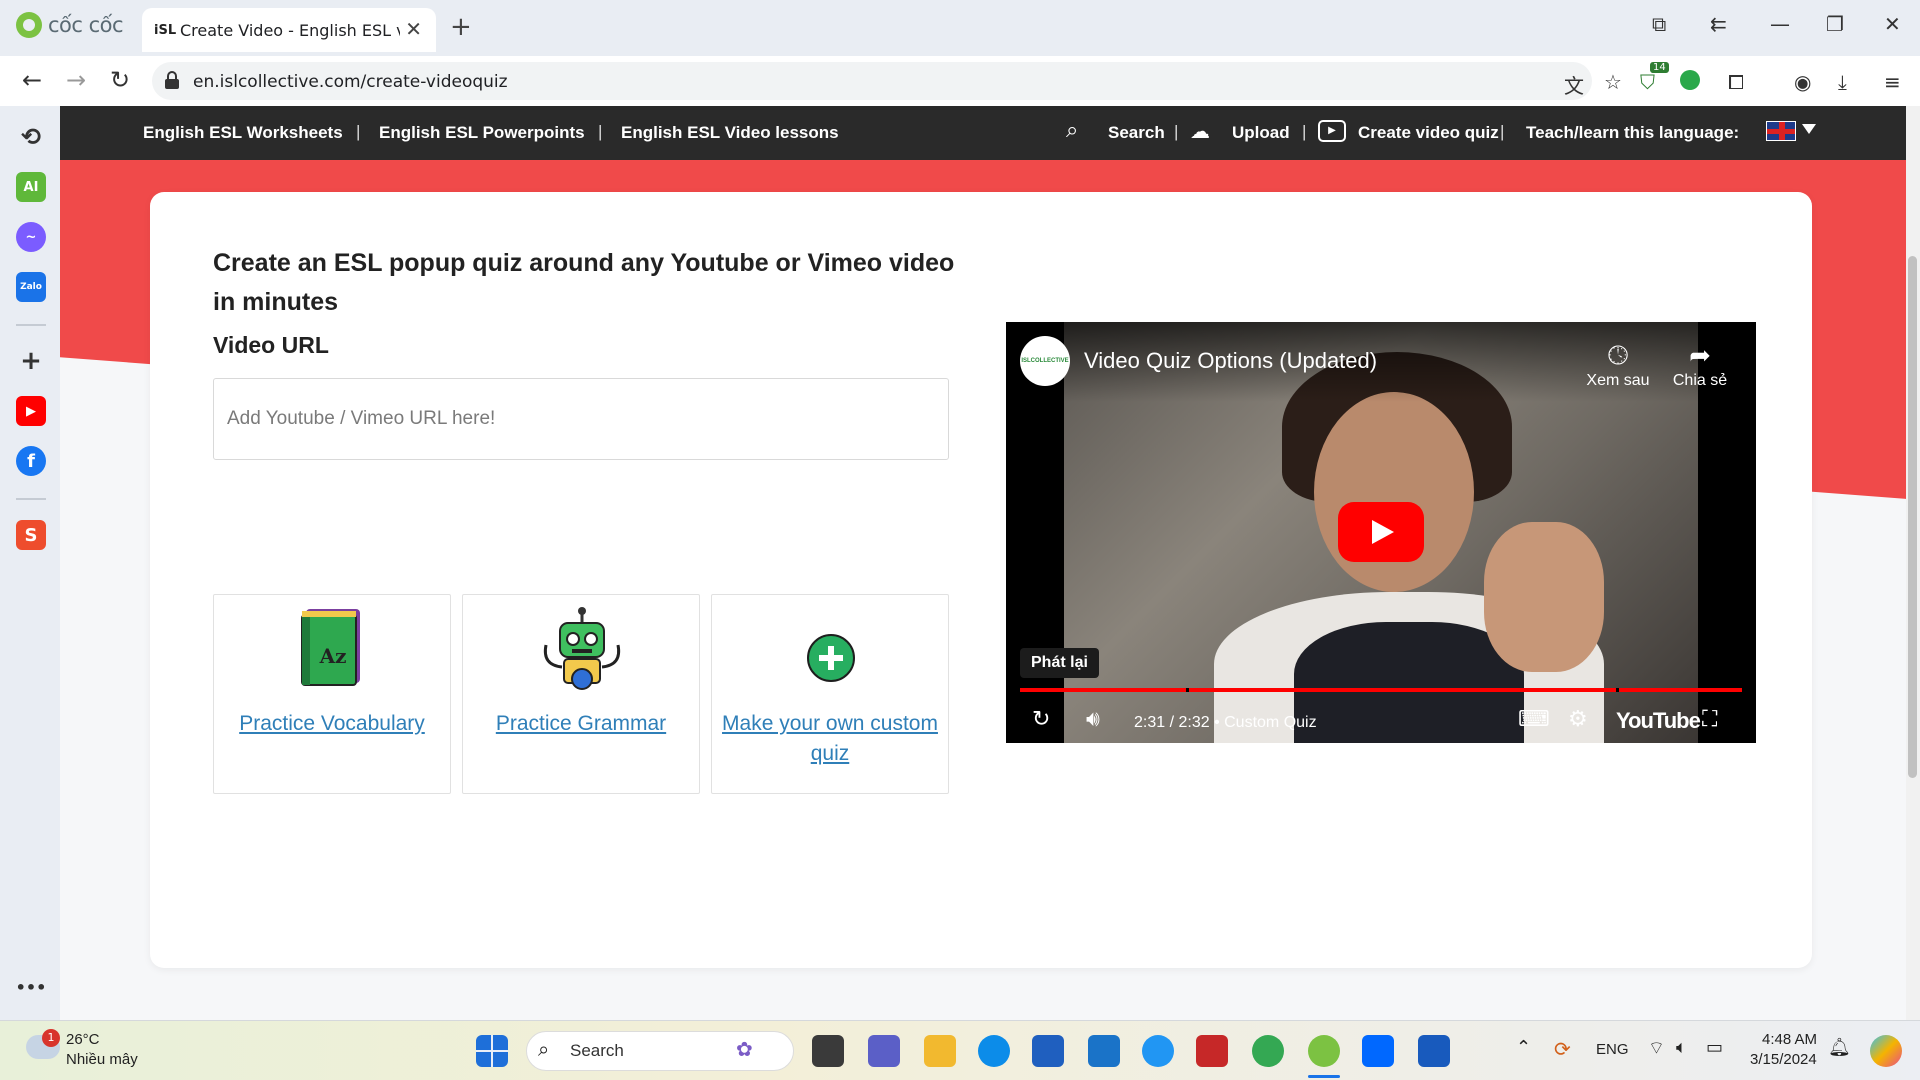 This screenshot has width=1920, height=1080. I want to click on zalo-taskbar-icon, so click(1378, 1051).